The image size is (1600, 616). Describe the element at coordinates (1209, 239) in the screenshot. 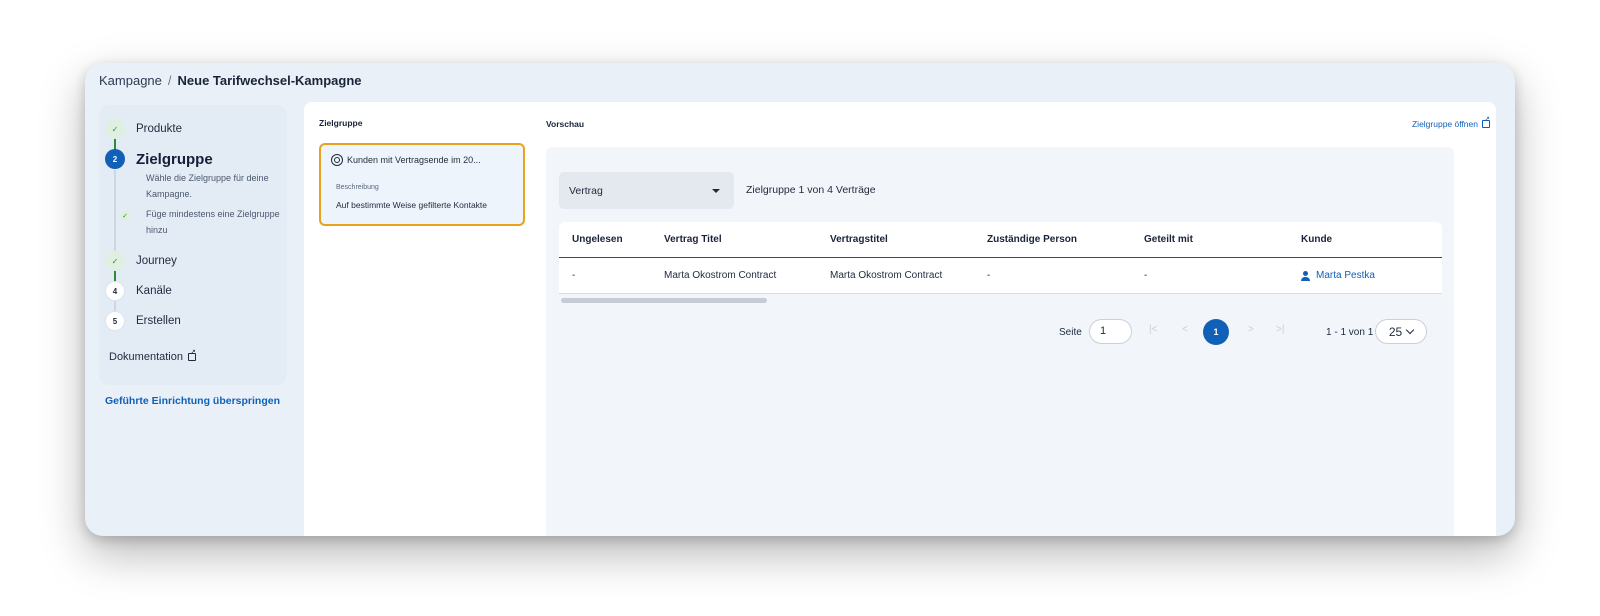

I see `column-header: Geteilt mit` at that location.